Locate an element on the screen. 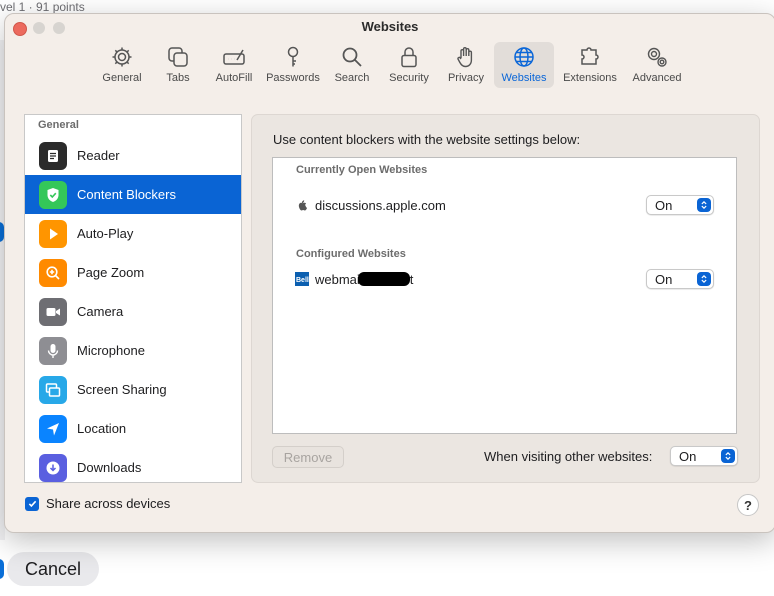 The height and width of the screenshot is (596, 774). sidebar-item-label: Location is located at coordinates (102, 428).